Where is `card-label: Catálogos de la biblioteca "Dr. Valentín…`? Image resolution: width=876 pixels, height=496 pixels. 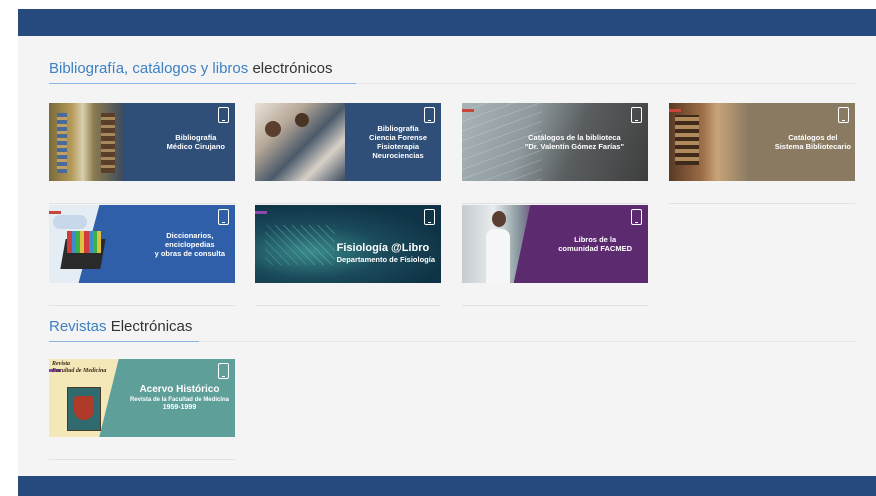
card-label: Catálogos de la biblioteca "Dr. Valentín… is located at coordinates (574, 142).